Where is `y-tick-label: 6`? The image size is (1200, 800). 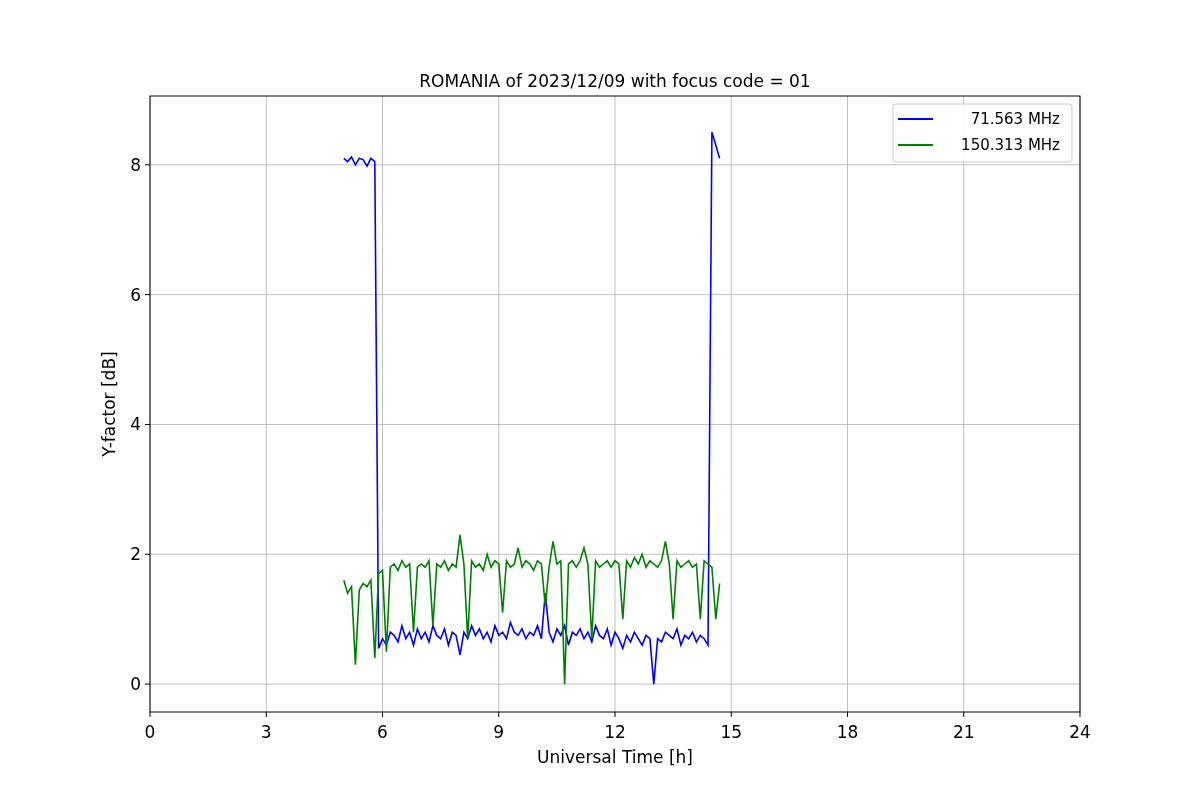
y-tick-label: 6 is located at coordinates (135, 294).